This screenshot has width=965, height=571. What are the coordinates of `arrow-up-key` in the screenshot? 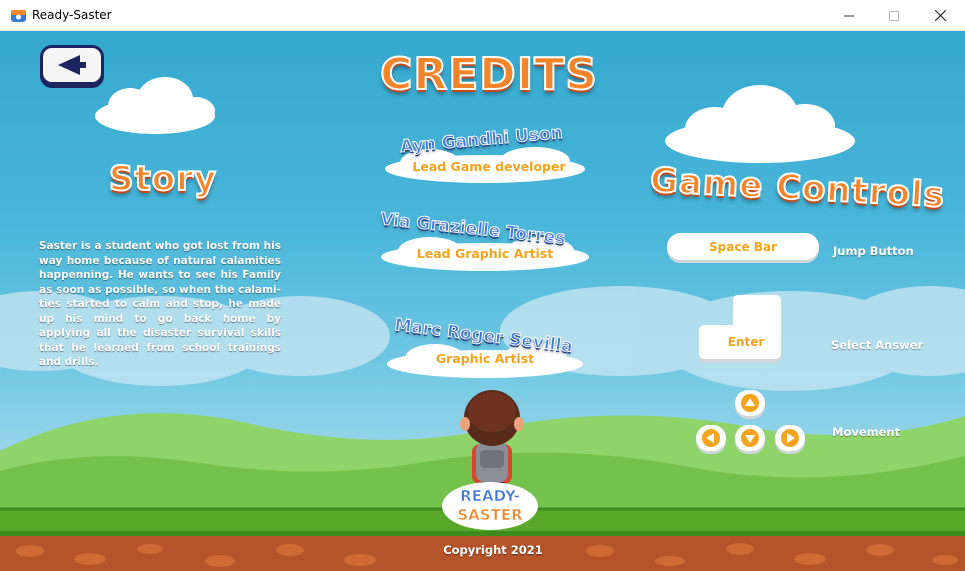 It's located at (750, 403).